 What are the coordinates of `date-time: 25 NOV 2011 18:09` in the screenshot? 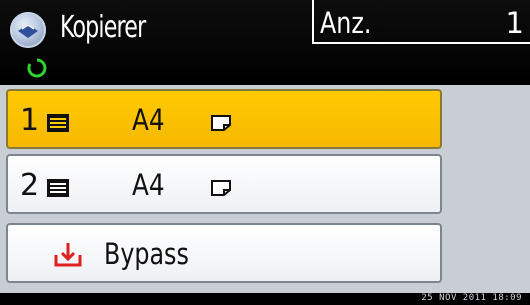 It's located at (471, 298).